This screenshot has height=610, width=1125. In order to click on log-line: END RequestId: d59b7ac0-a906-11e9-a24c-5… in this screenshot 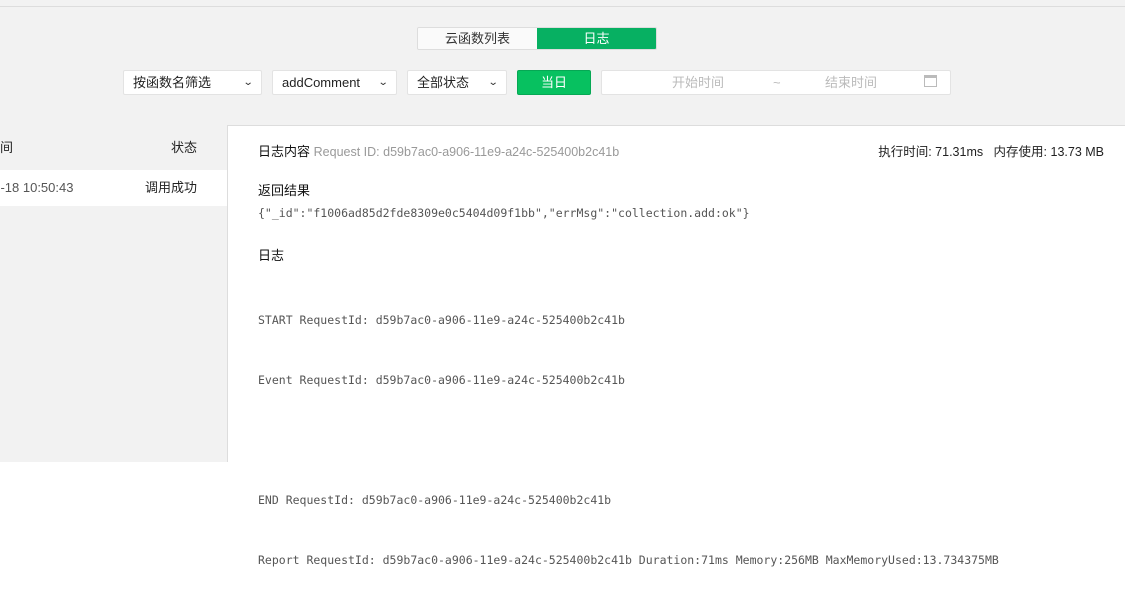, I will do `click(435, 500)`.